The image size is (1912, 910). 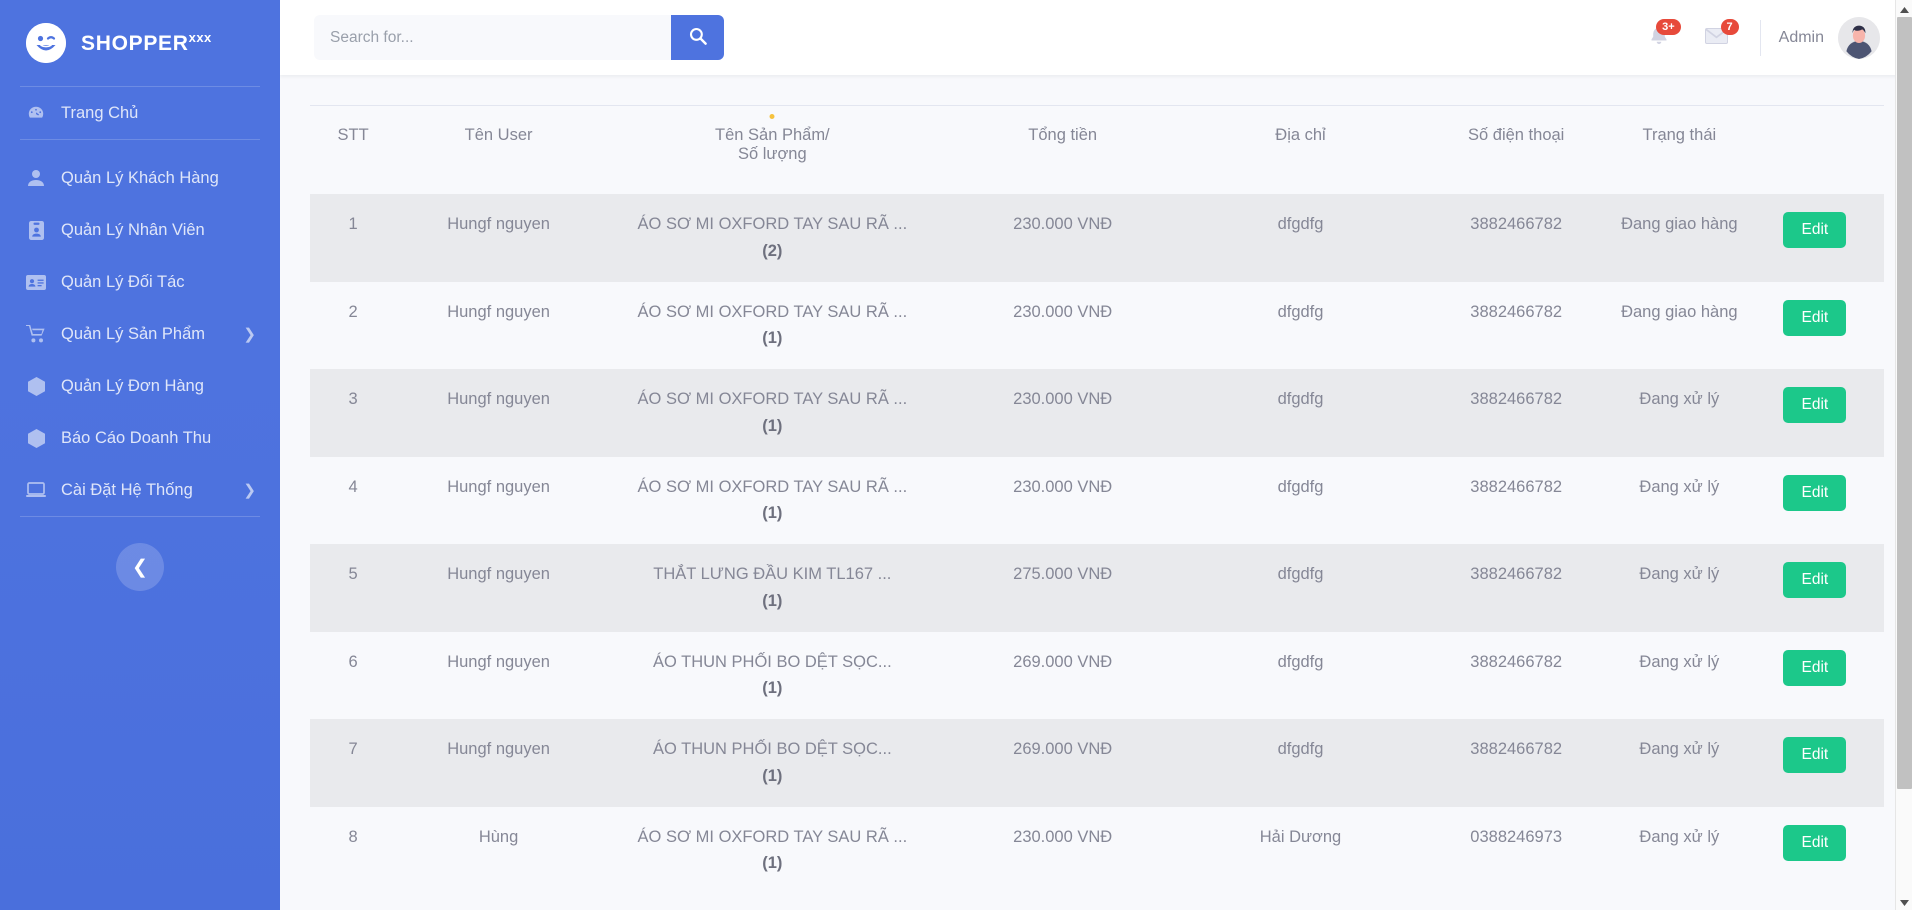 What do you see at coordinates (772, 116) in the screenshot?
I see `sort-indicator-dot` at bounding box center [772, 116].